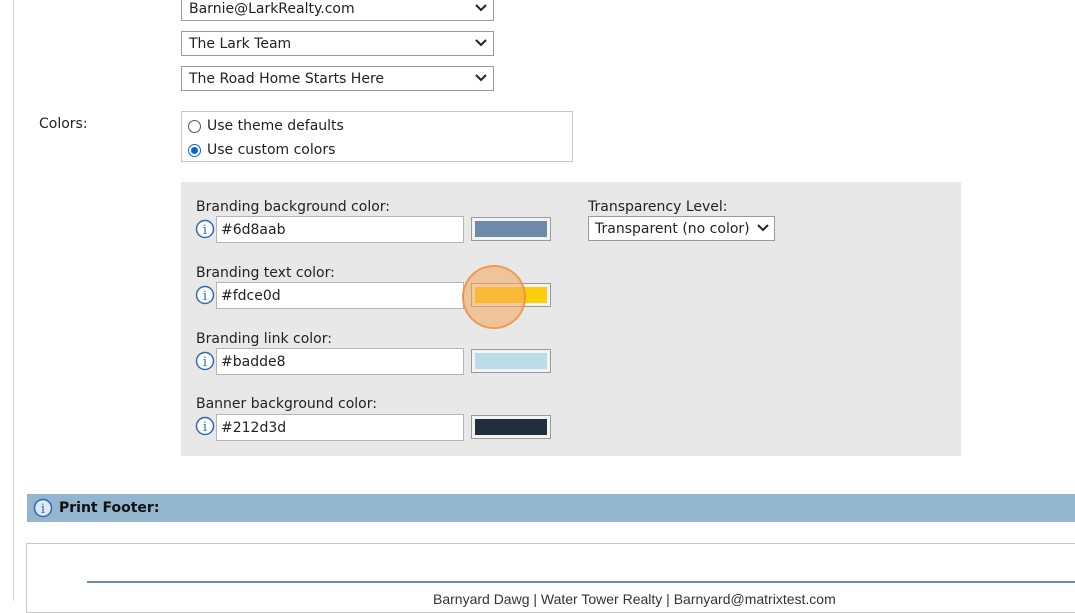 The image size is (1075, 613). What do you see at coordinates (272, 8) in the screenshot?
I see `email-select-value: Barnie@LarkRealty.com` at bounding box center [272, 8].